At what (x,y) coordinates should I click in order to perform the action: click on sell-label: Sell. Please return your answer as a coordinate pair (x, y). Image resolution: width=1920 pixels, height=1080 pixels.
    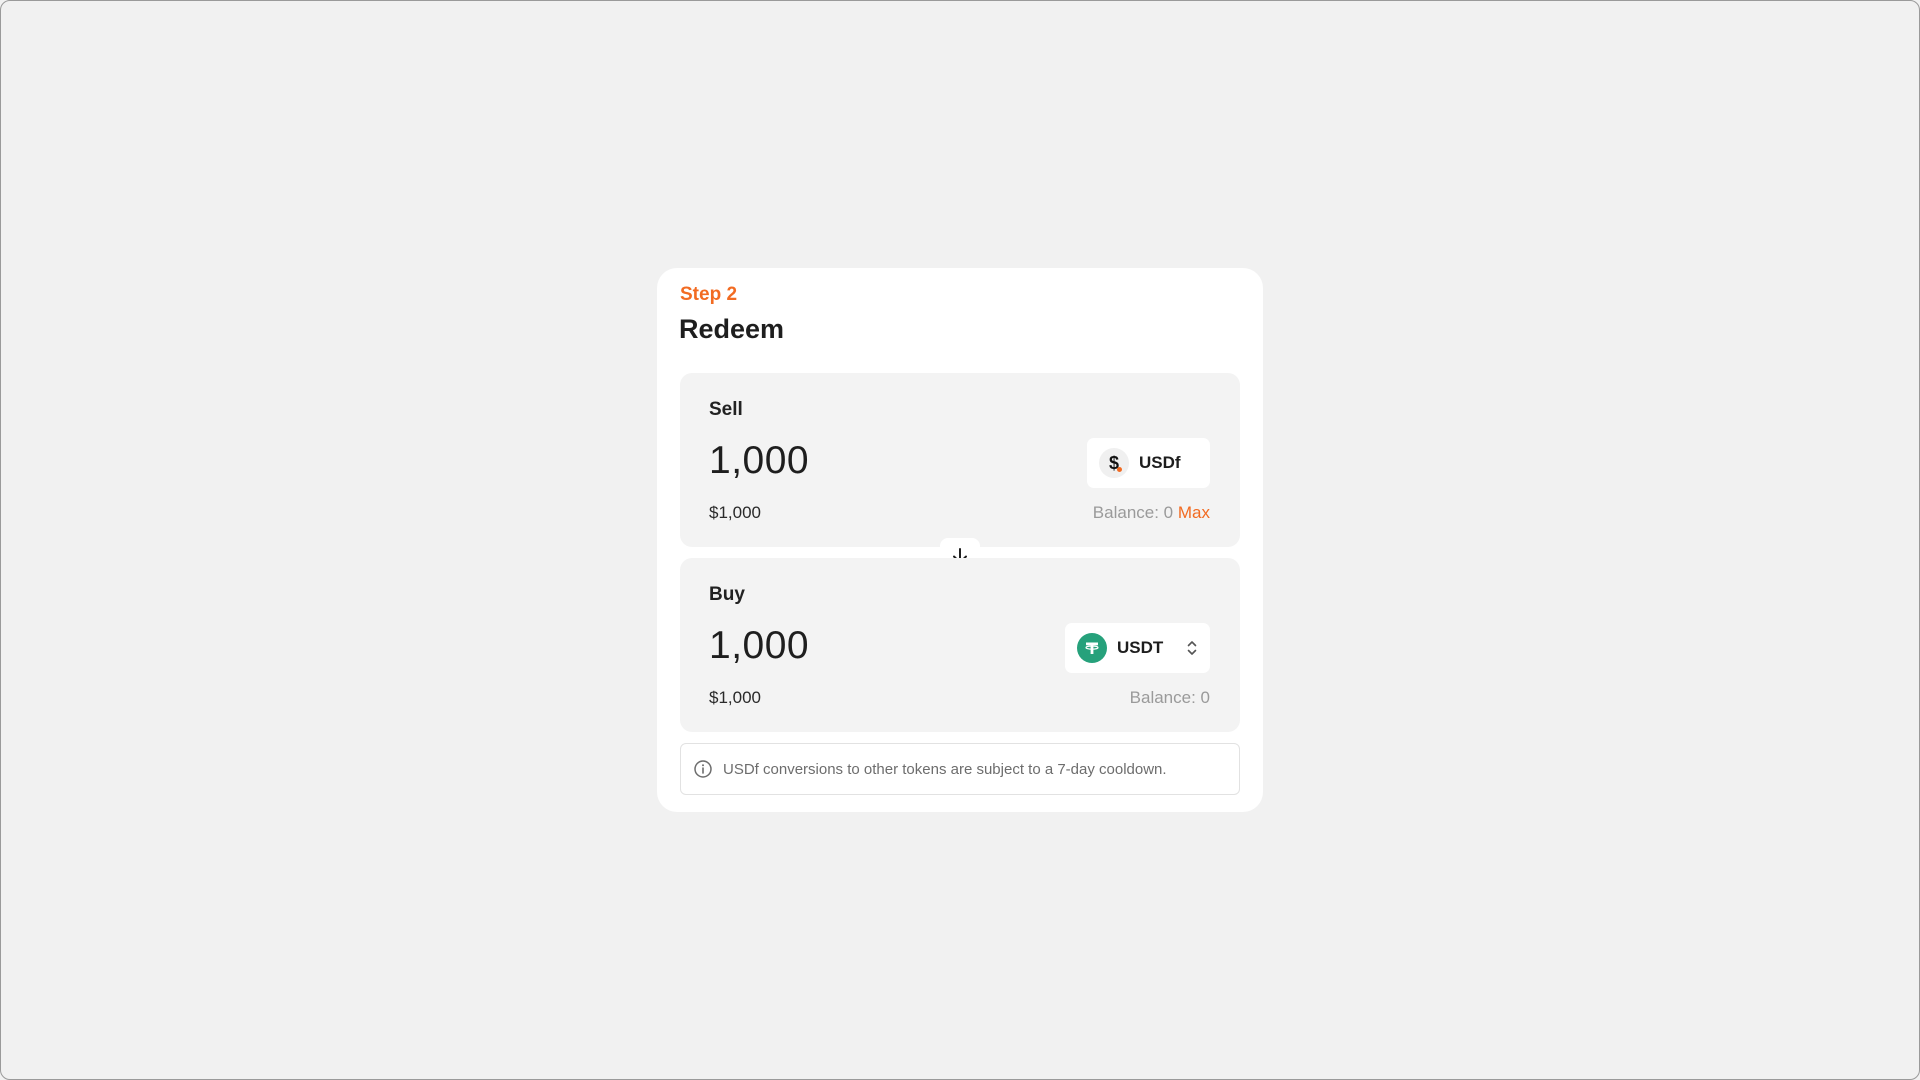
    Looking at the image, I should click on (726, 409).